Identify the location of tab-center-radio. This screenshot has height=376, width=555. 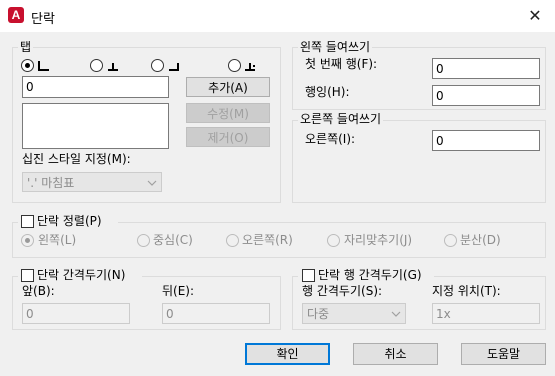
(96, 65).